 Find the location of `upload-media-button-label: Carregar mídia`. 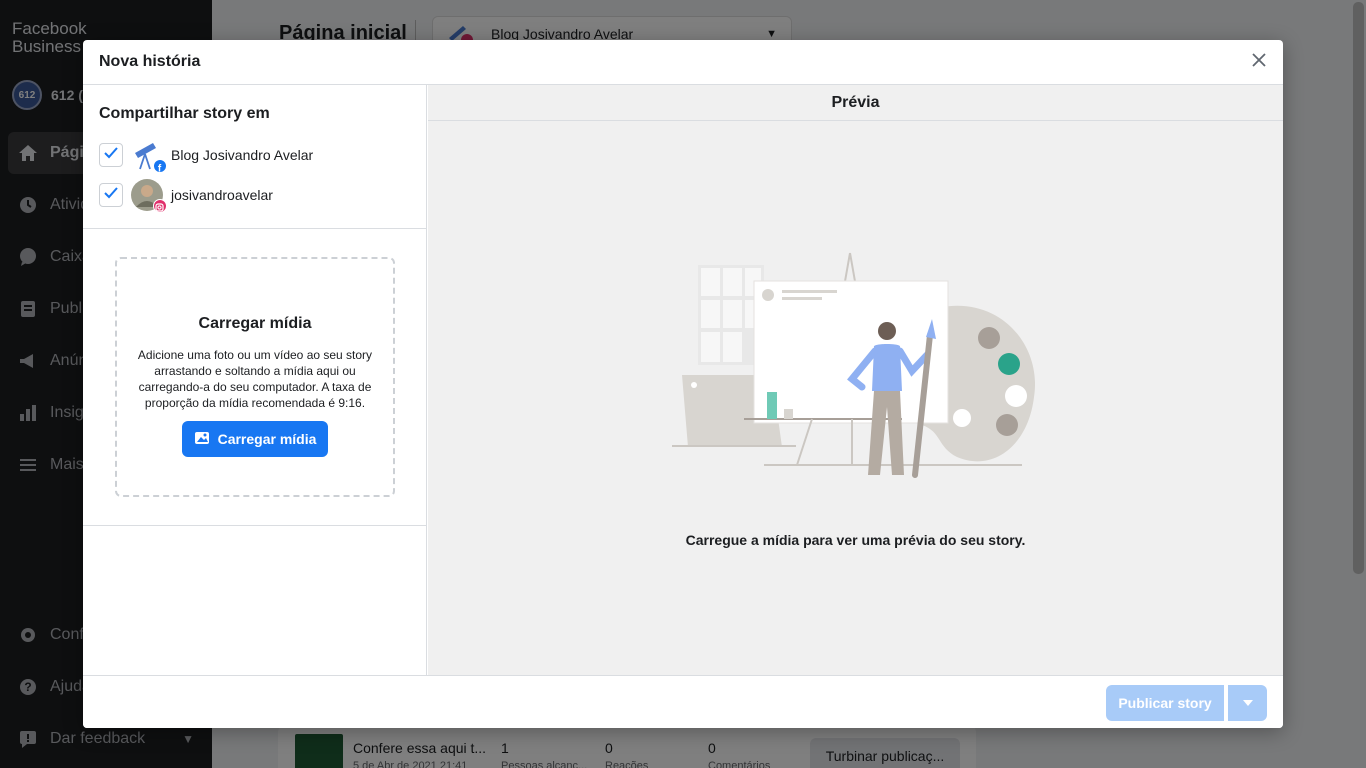

upload-media-button-label: Carregar mídia is located at coordinates (267, 439).